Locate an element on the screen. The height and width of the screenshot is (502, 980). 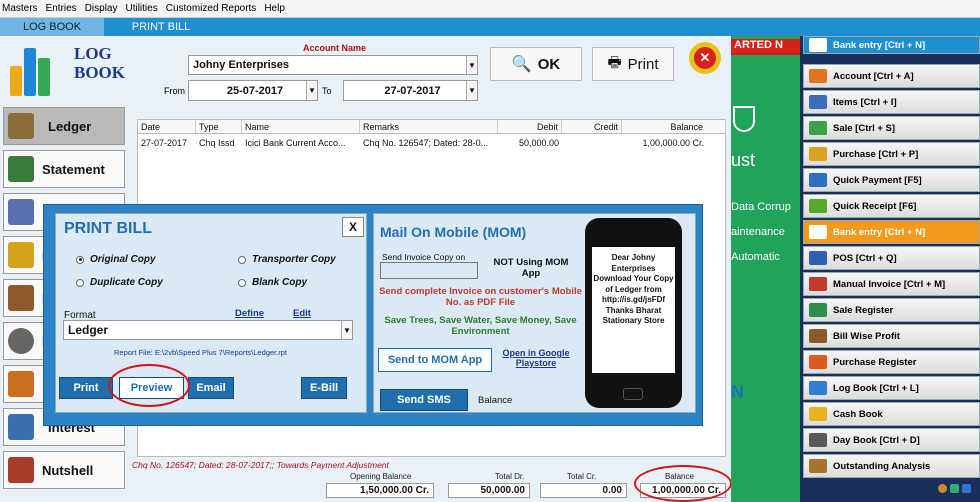
printer-icon: 🖶 is located at coordinates (614, 62).